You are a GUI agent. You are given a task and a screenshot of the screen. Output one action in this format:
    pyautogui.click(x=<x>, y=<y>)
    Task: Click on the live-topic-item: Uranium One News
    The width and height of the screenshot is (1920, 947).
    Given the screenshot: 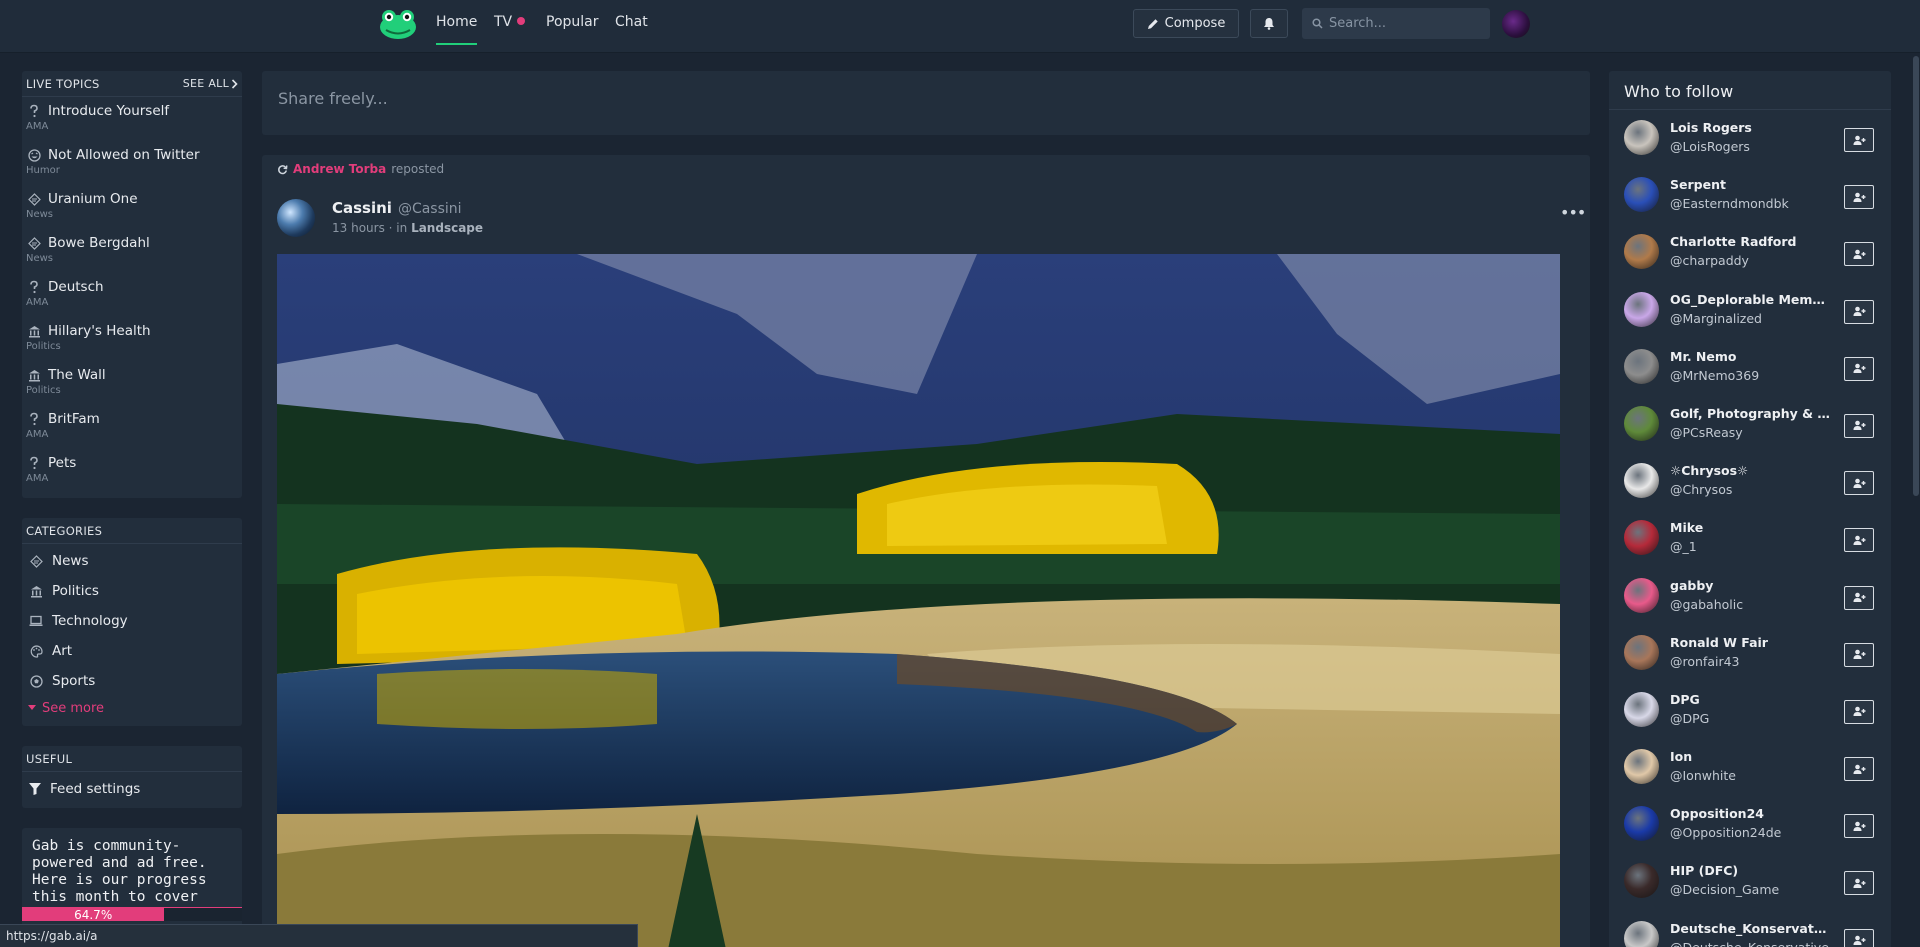 What is the action you would take?
    pyautogui.click(x=132, y=207)
    